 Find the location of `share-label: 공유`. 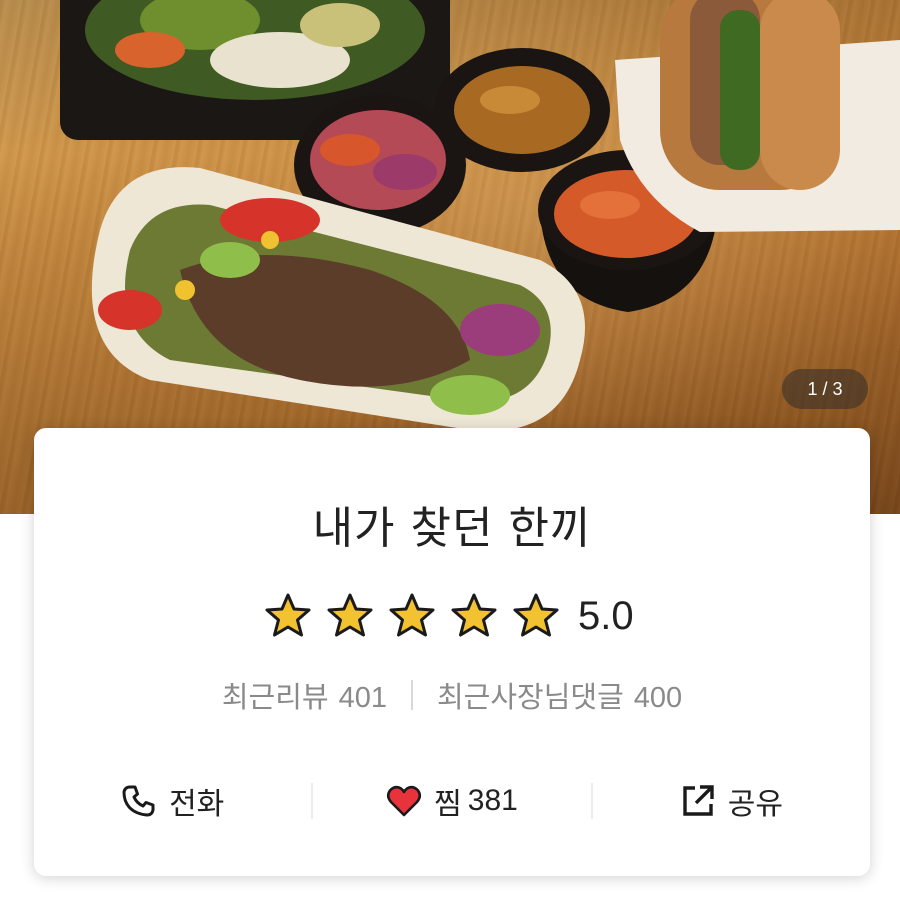

share-label: 공유 is located at coordinates (755, 804).